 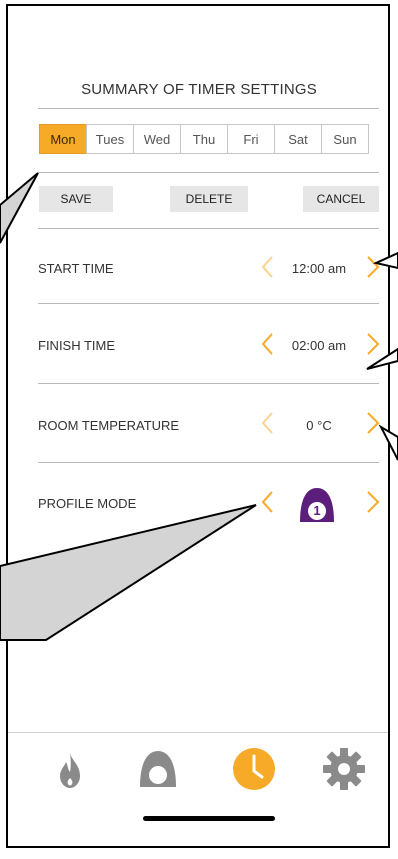 What do you see at coordinates (199, 89) in the screenshot?
I see `page-title: SUMMARY OF TIMER SETTINGS` at bounding box center [199, 89].